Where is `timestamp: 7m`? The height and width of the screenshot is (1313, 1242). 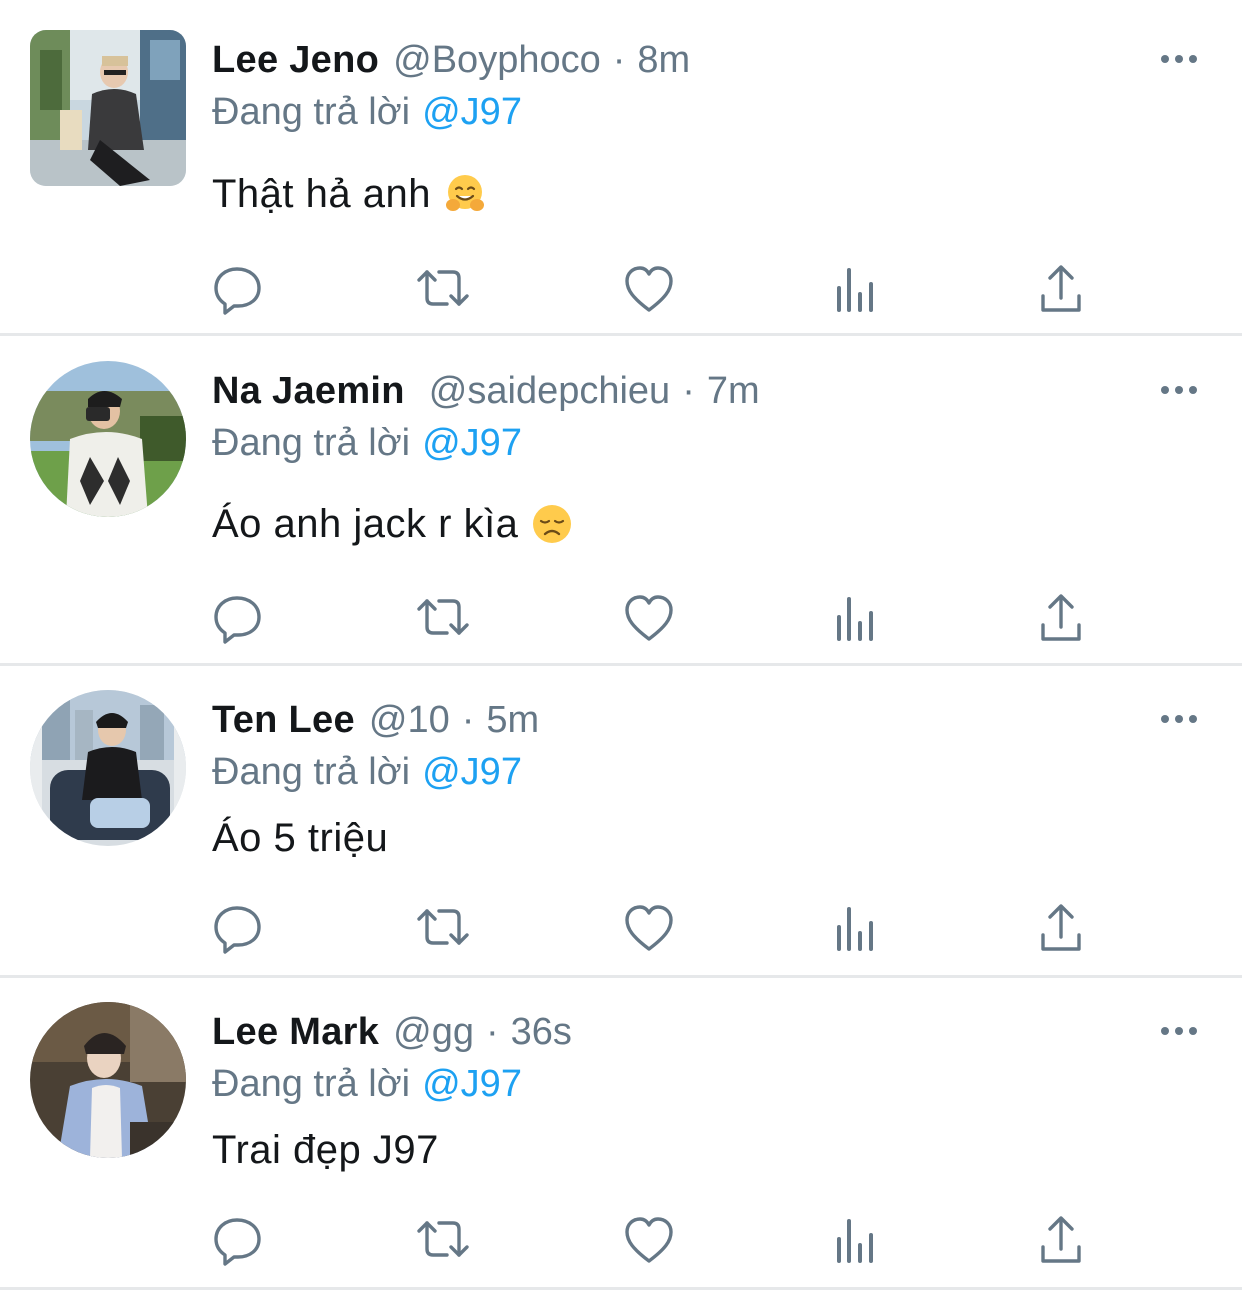
timestamp: 7m is located at coordinates (733, 391).